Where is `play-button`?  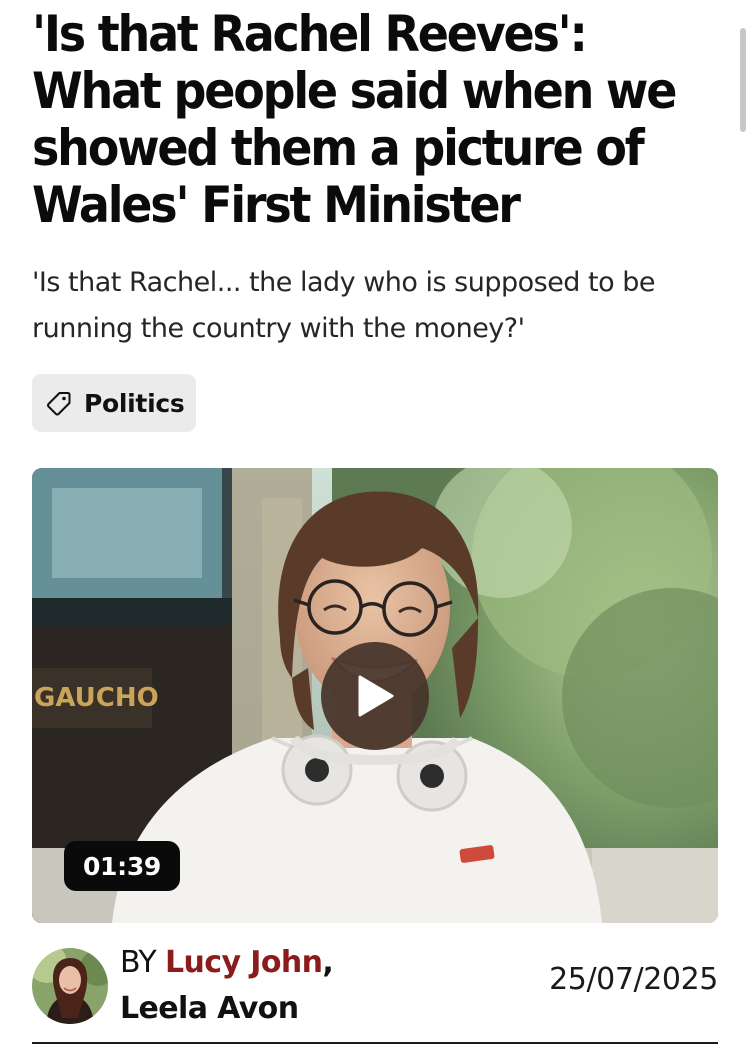
play-button is located at coordinates (375, 696).